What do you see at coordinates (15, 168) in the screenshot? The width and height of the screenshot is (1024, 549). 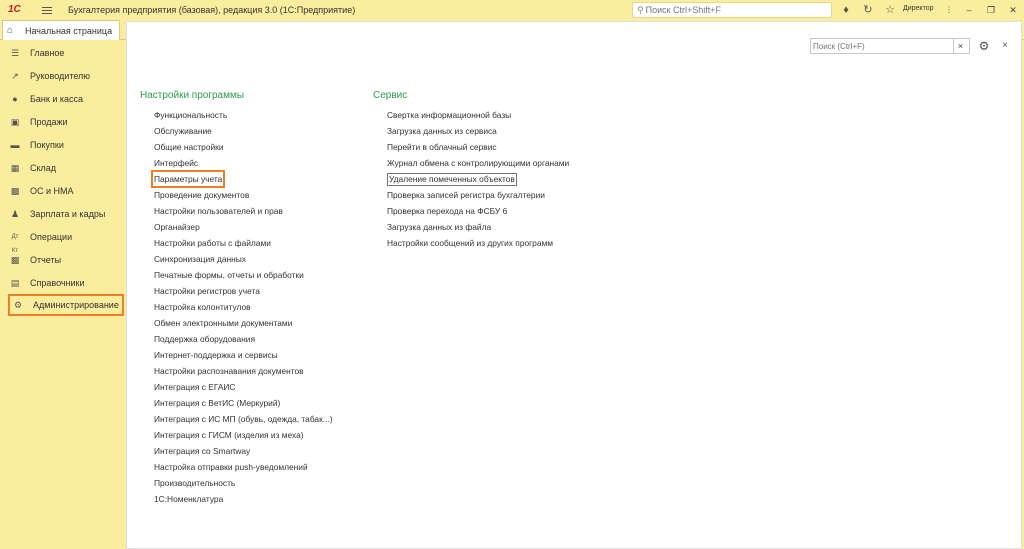 I see `warehouse-icon: ▦` at bounding box center [15, 168].